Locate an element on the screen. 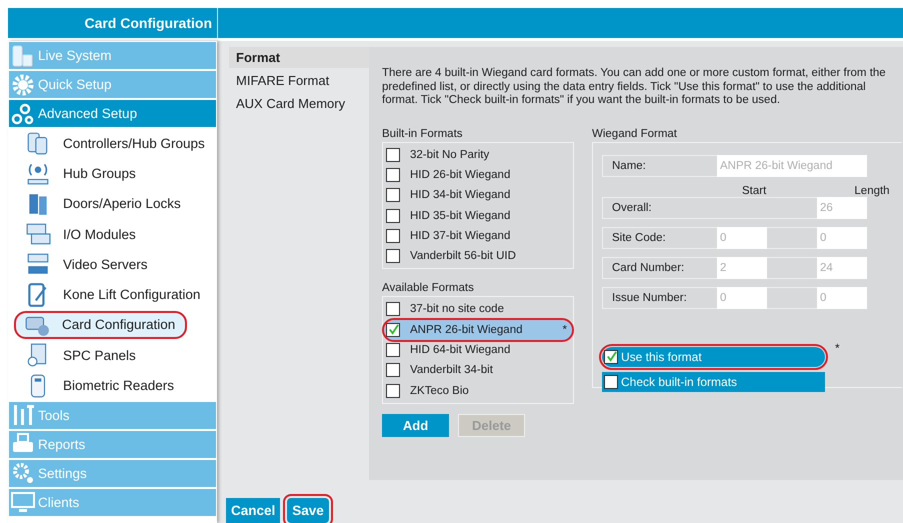 The image size is (903, 523). list-item: HID 37-bit Wiegand is located at coordinates (460, 236).